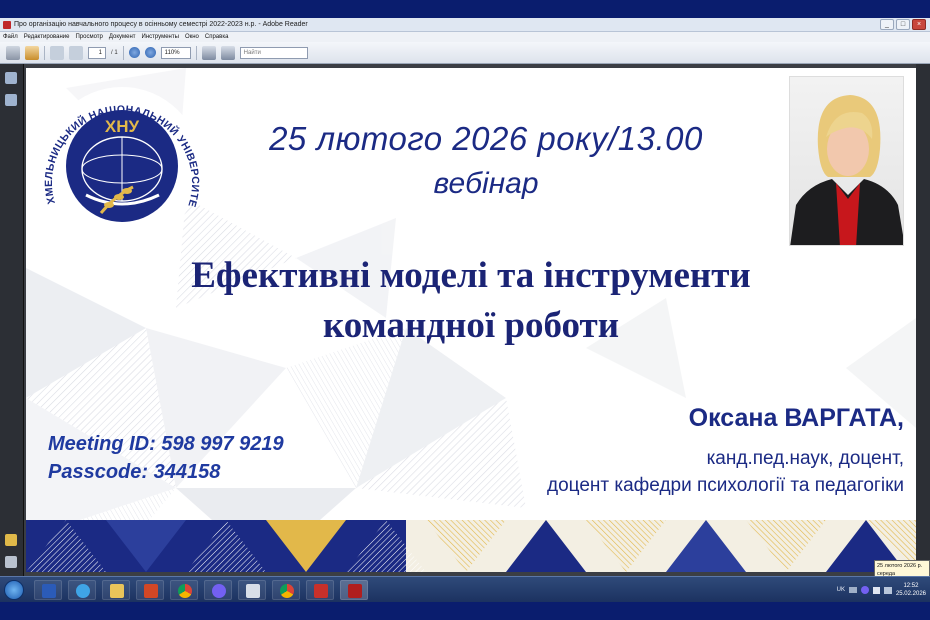 This screenshot has width=930, height=620. I want to click on zoom-select: 110%, so click(175, 52).